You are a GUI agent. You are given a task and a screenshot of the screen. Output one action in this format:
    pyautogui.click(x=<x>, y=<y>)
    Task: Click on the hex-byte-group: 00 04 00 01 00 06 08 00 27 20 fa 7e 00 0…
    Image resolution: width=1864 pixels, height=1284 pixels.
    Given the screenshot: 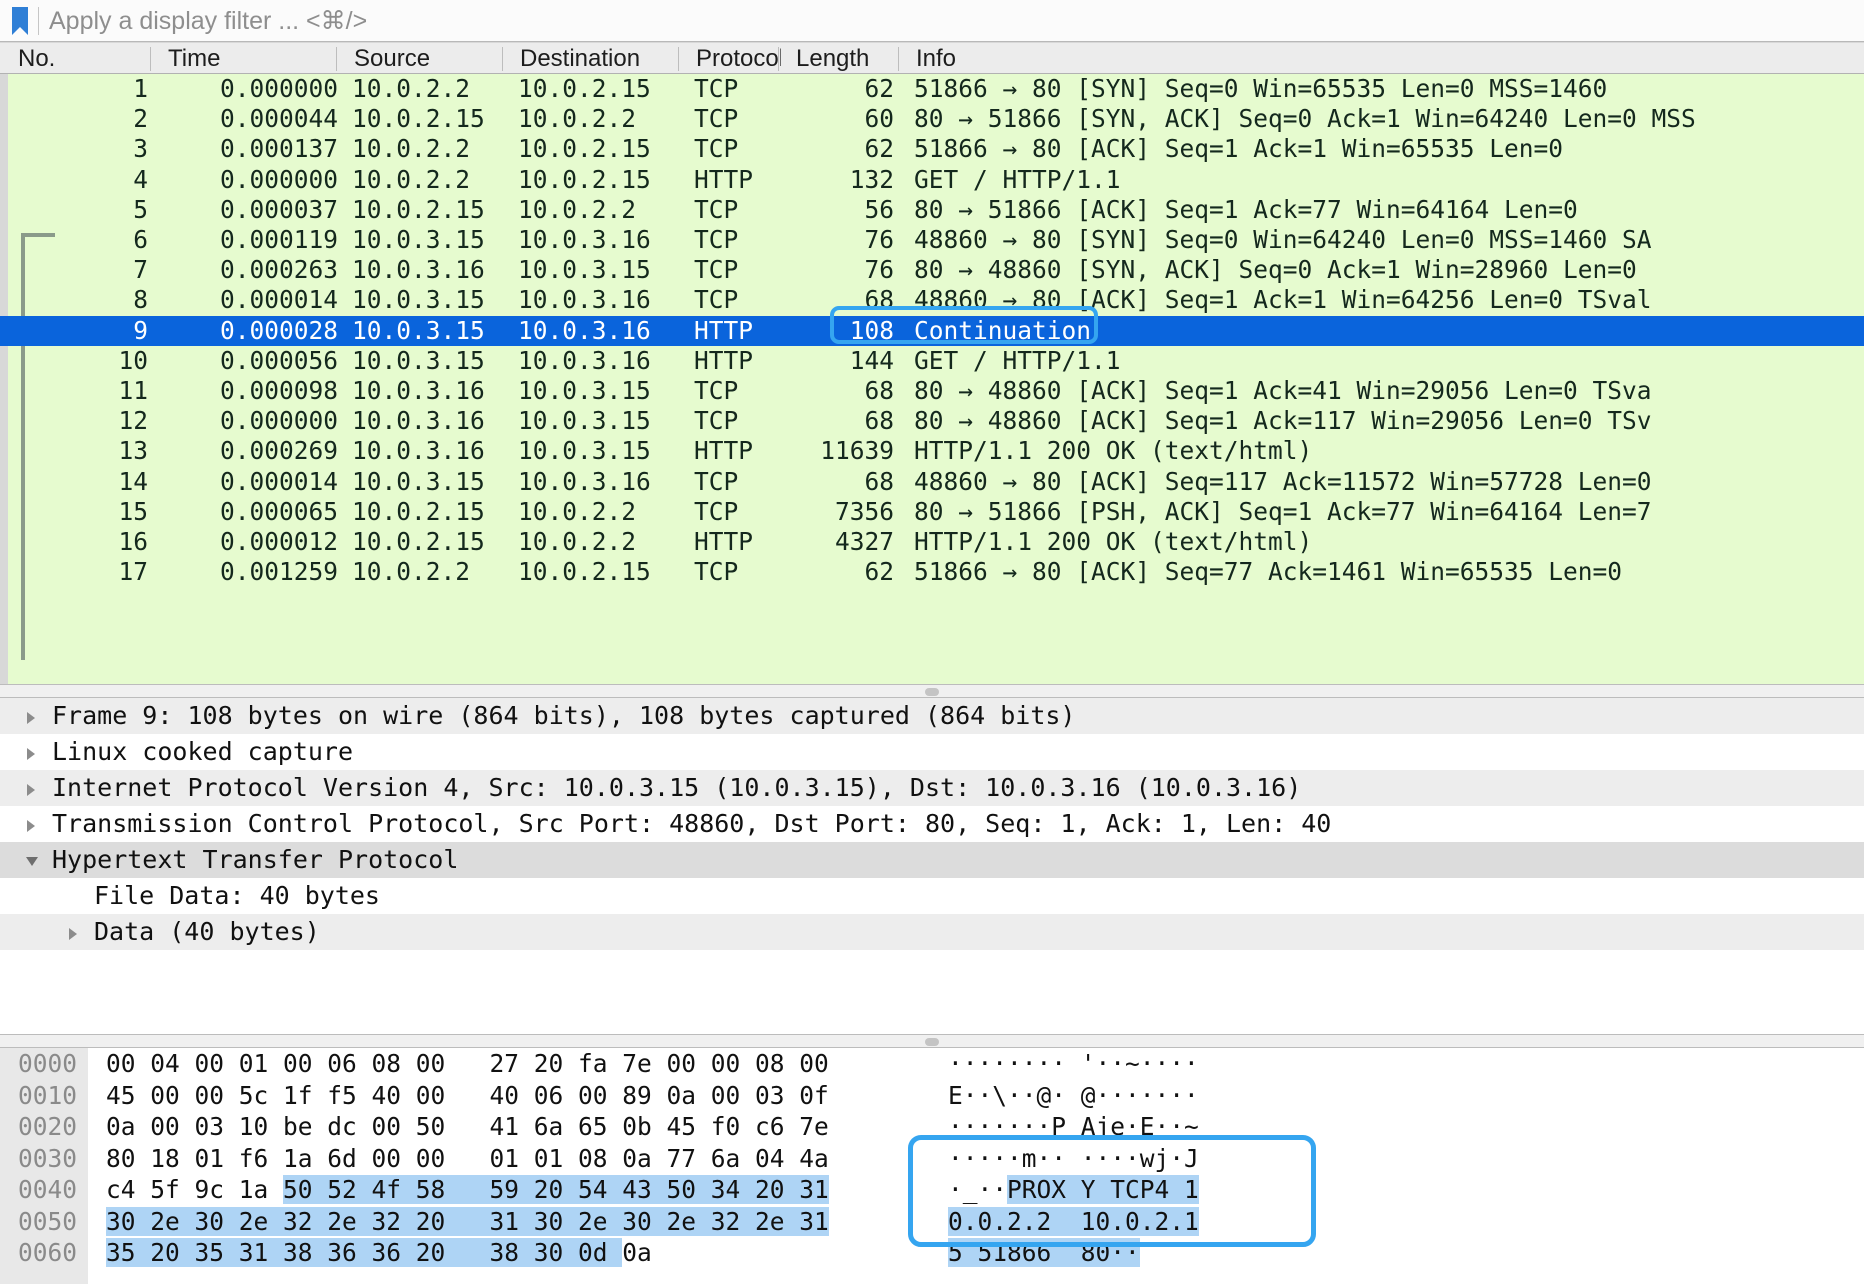 What is the action you would take?
    pyautogui.click(x=467, y=1063)
    